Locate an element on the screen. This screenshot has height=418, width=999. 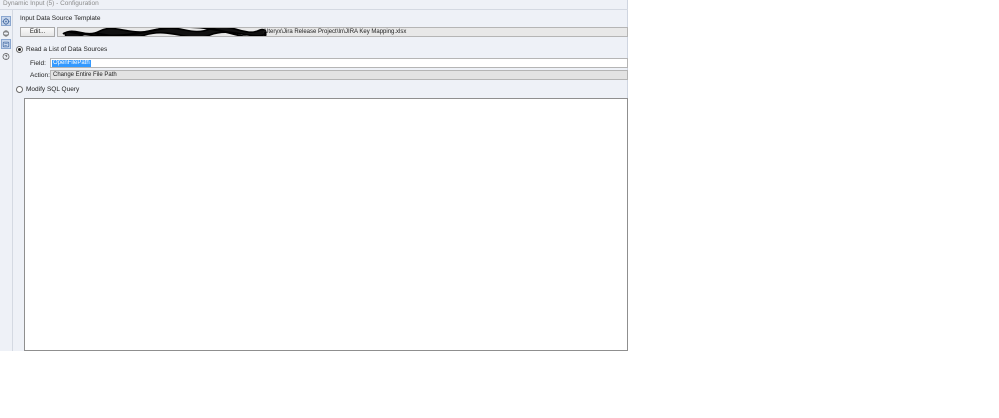
annotation-tab is located at coordinates (6, 33).